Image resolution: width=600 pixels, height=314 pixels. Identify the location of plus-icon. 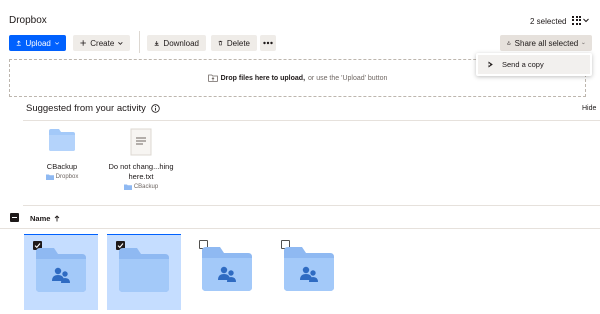
(83, 43).